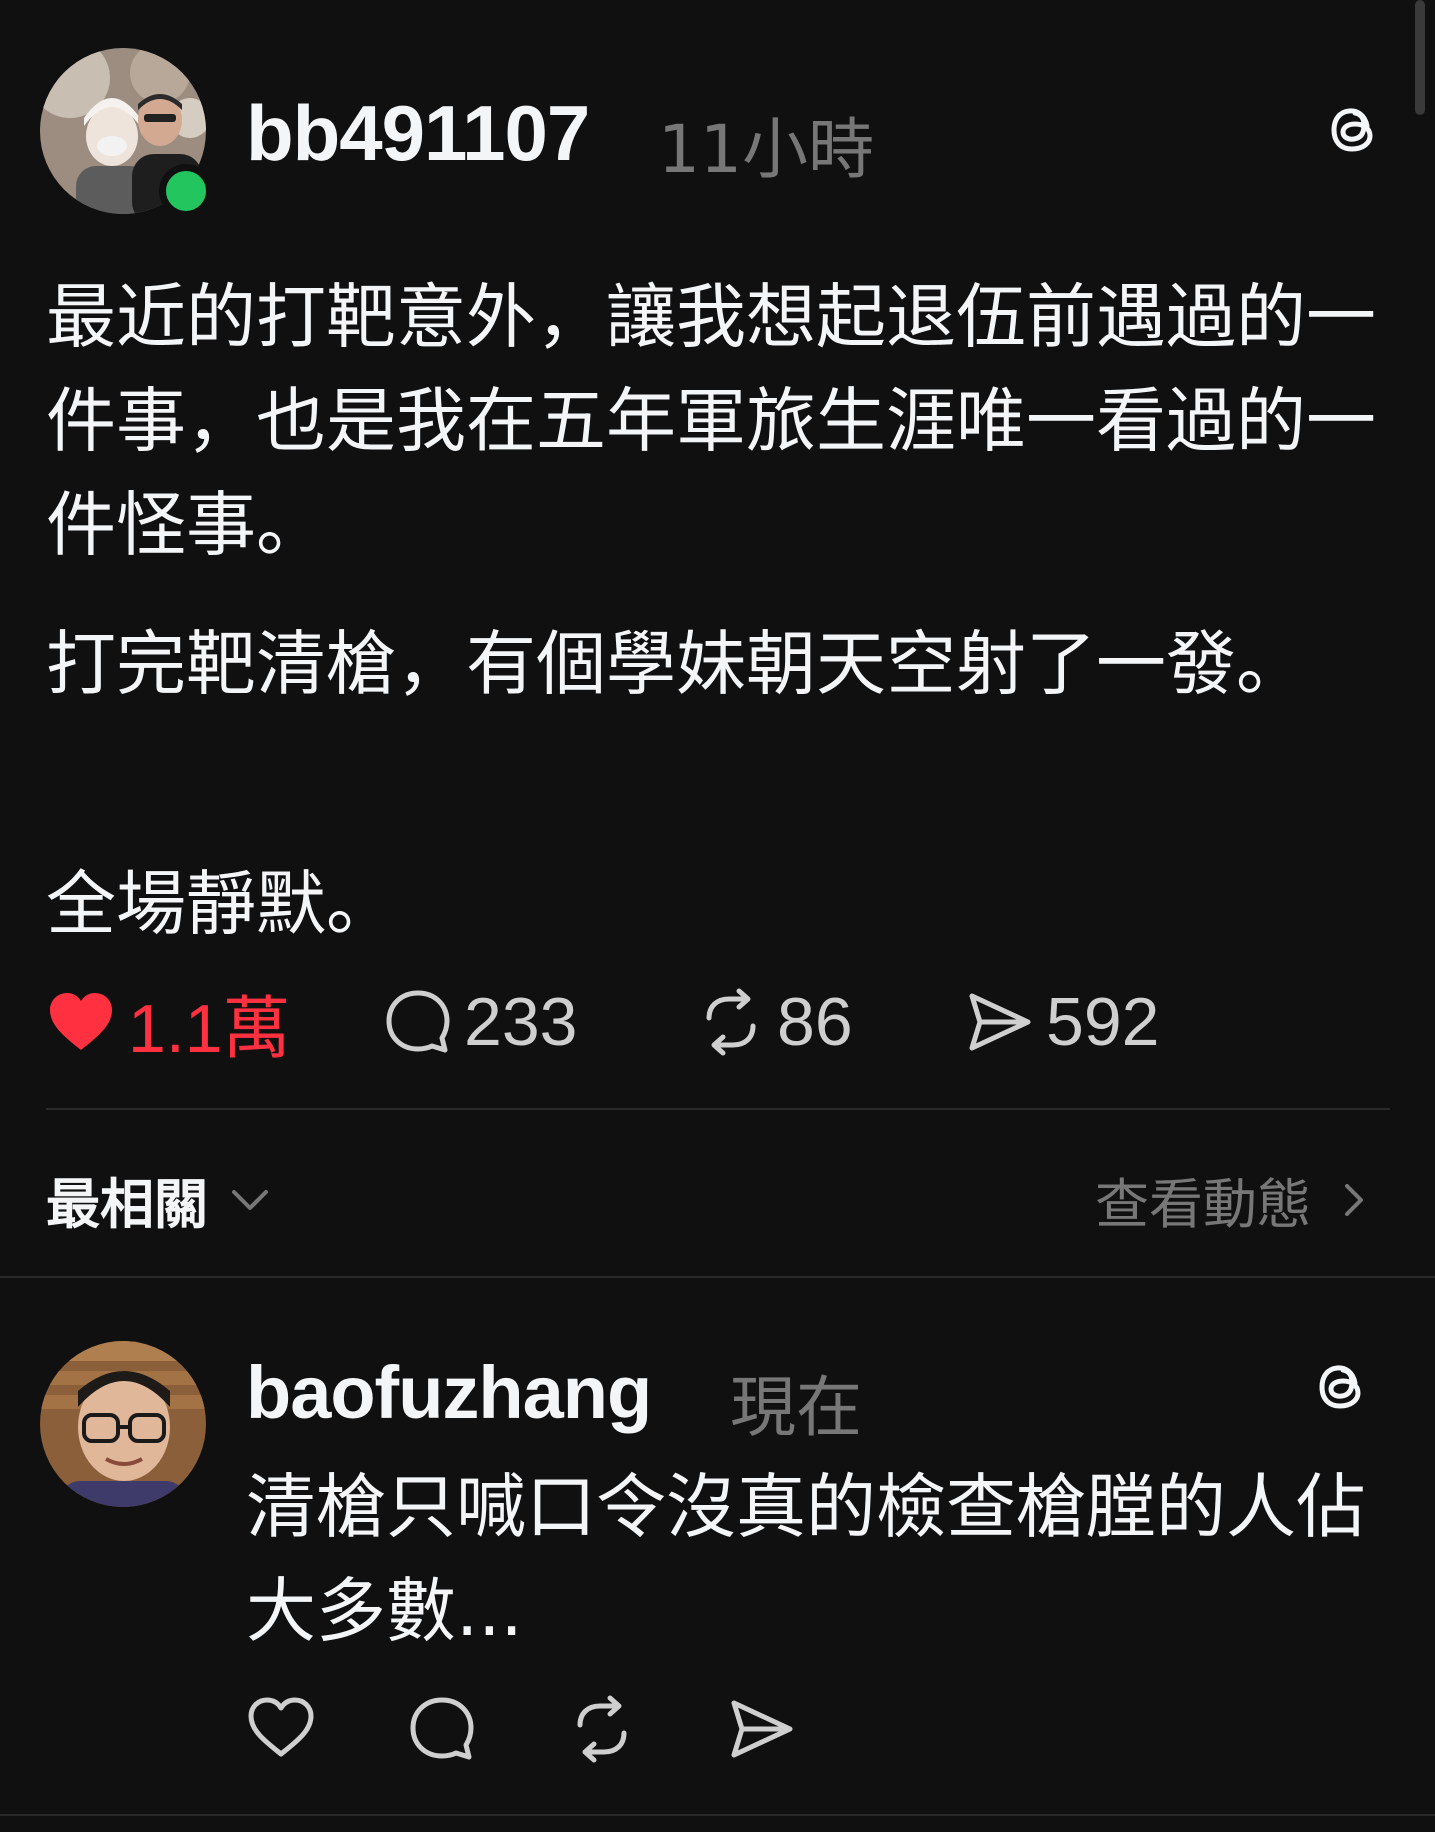 Image resolution: width=1435 pixels, height=1832 pixels. I want to click on main-post-username: bb491107, so click(418, 133).